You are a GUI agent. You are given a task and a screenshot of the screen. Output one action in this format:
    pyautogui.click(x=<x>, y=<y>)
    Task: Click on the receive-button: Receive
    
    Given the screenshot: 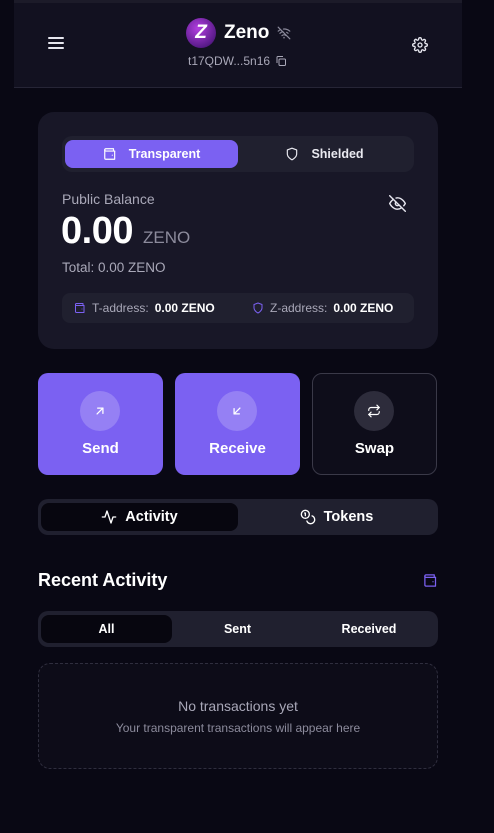 What is the action you would take?
    pyautogui.click(x=237, y=424)
    